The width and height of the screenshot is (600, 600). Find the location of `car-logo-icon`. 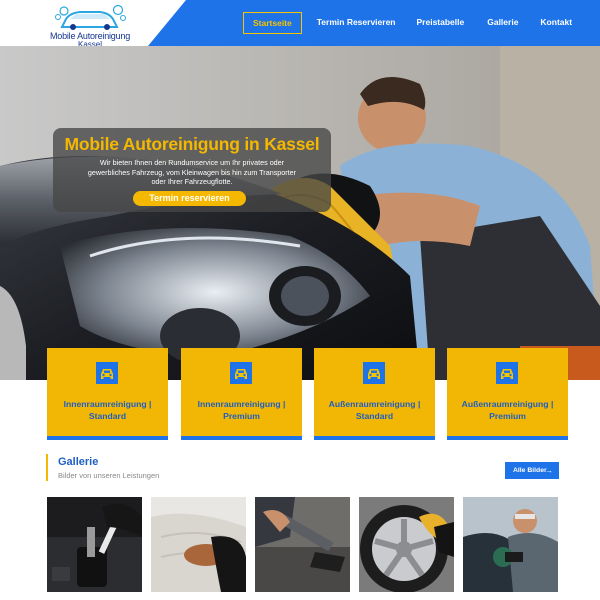

car-logo-icon is located at coordinates (90, 17).